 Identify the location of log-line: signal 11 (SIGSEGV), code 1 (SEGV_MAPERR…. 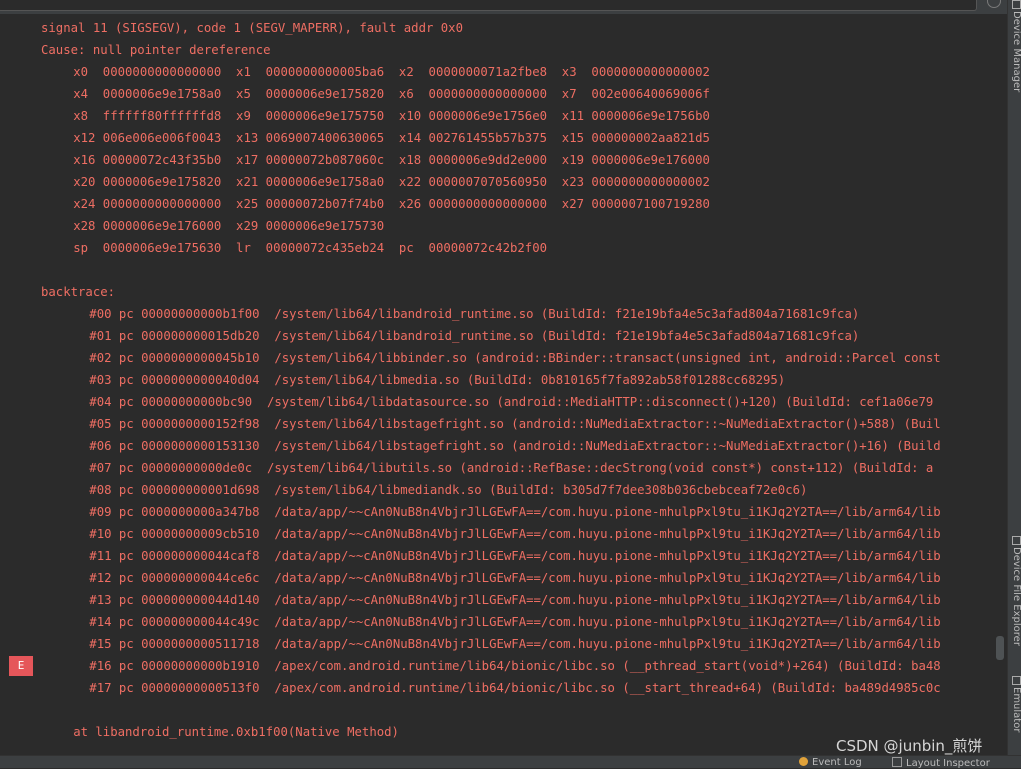
(252, 28).